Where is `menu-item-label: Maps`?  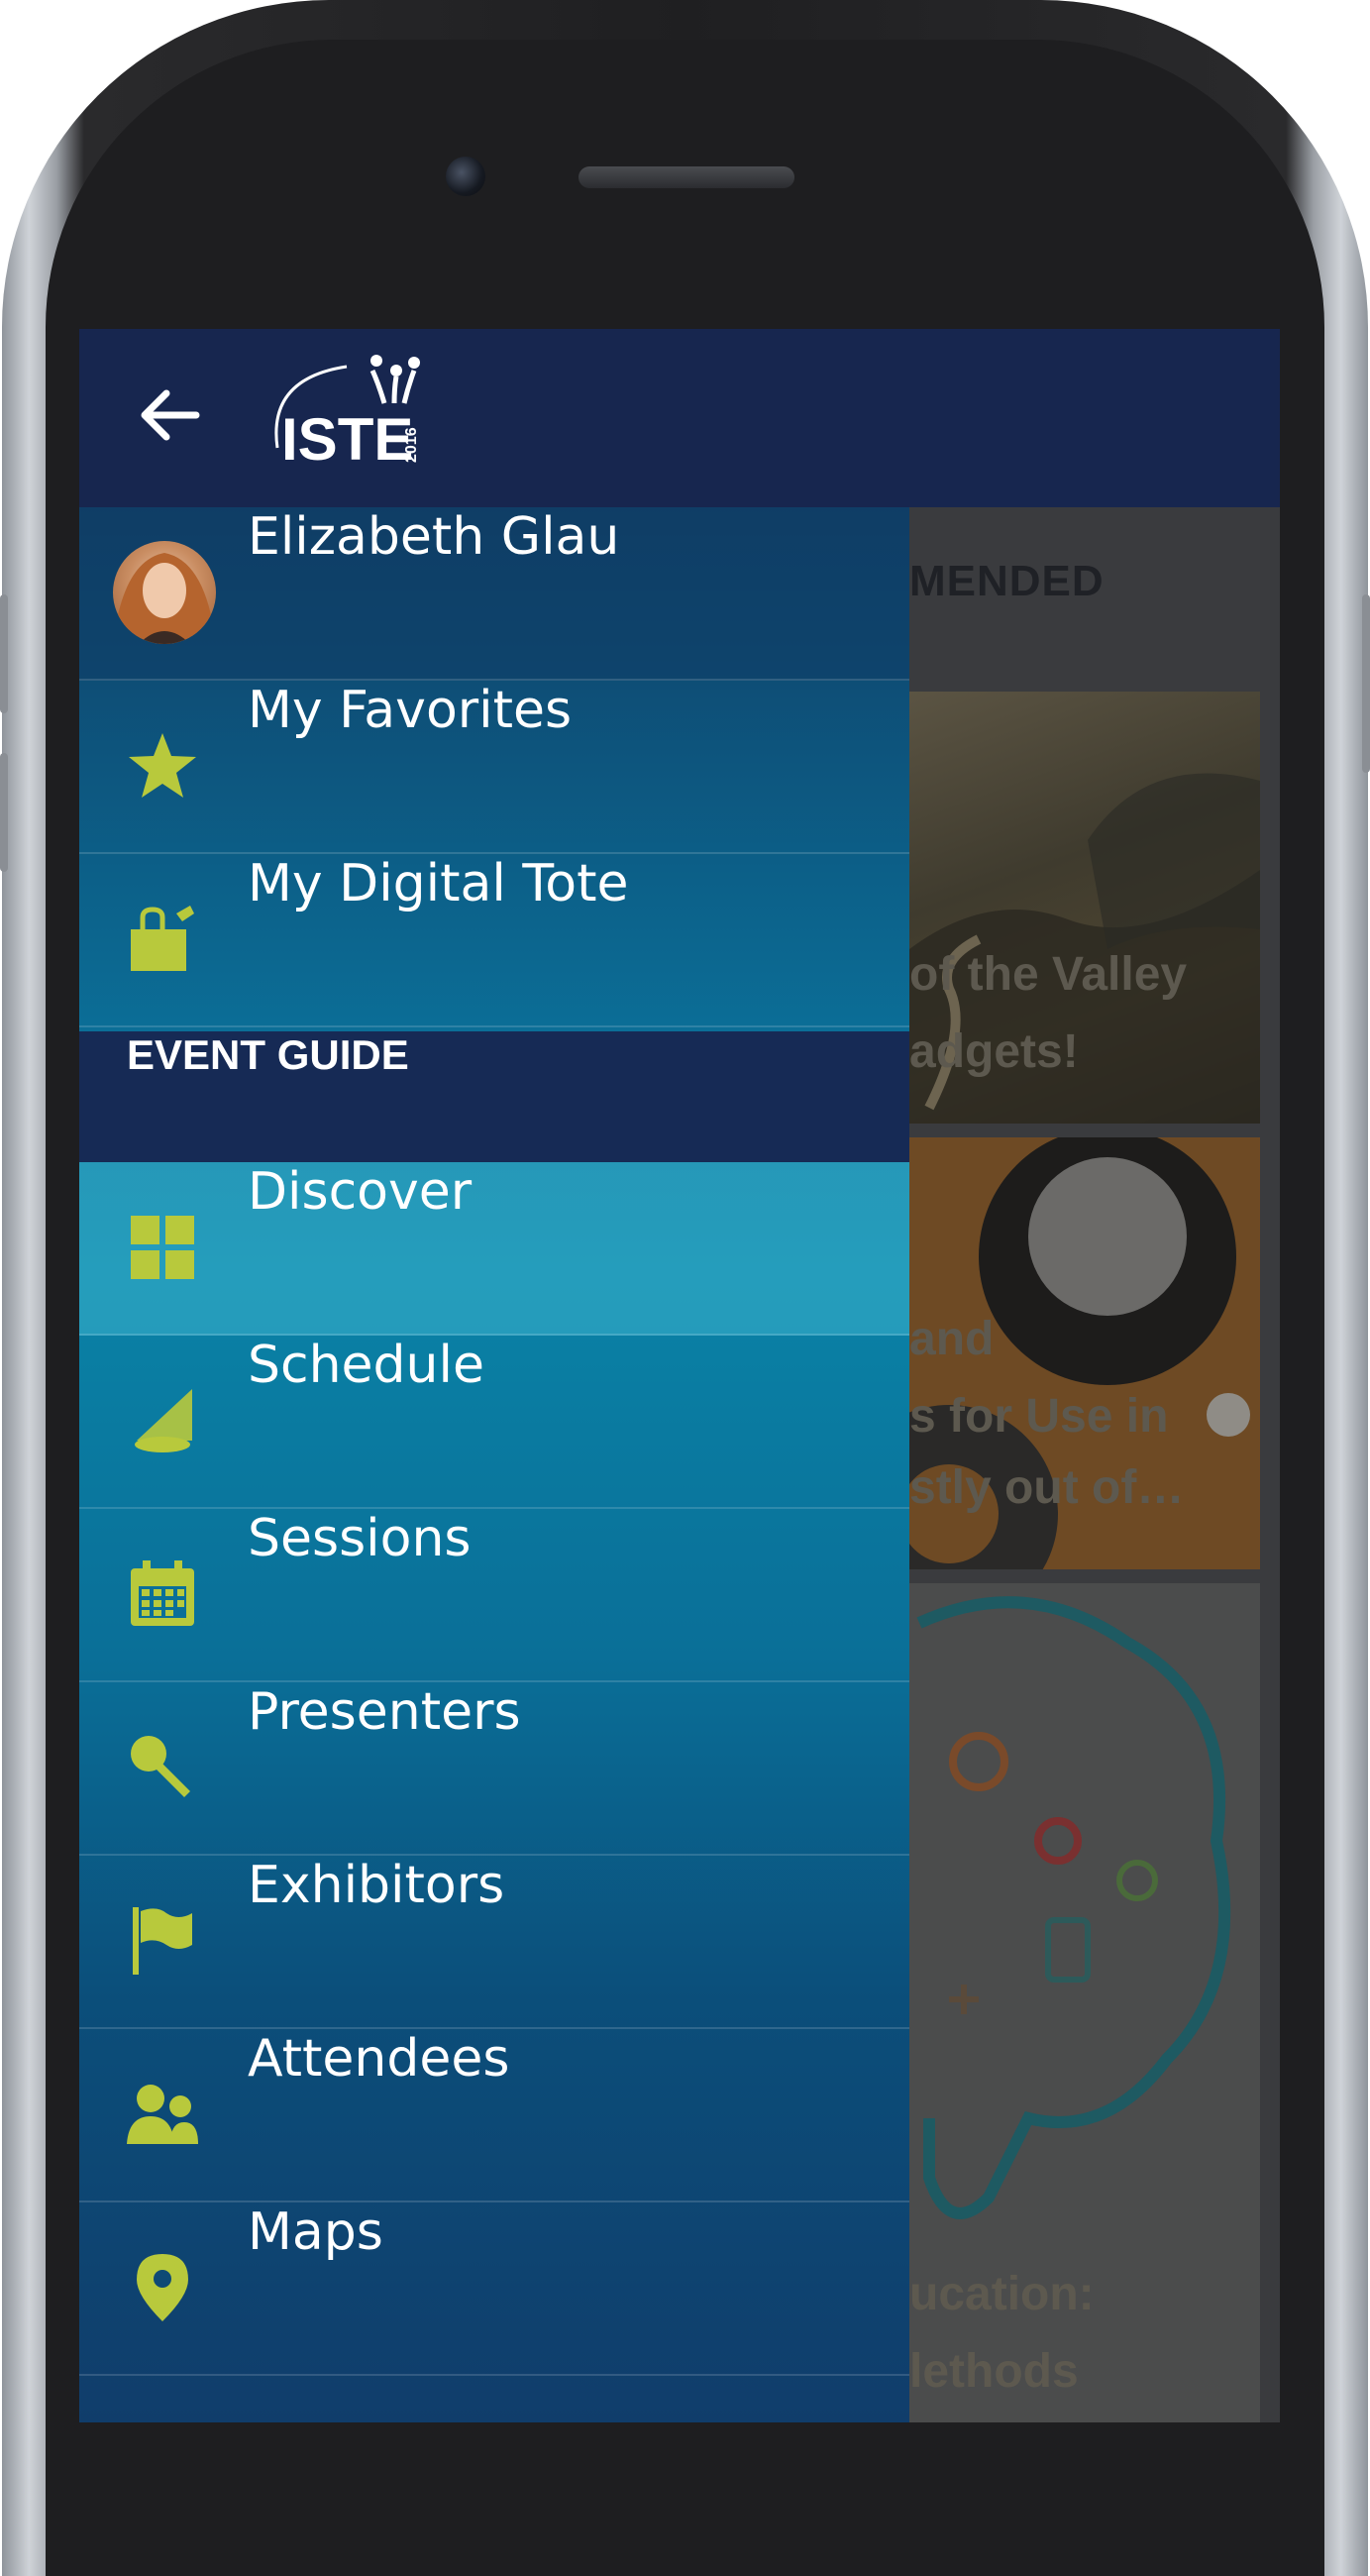 menu-item-label: Maps is located at coordinates (316, 2232).